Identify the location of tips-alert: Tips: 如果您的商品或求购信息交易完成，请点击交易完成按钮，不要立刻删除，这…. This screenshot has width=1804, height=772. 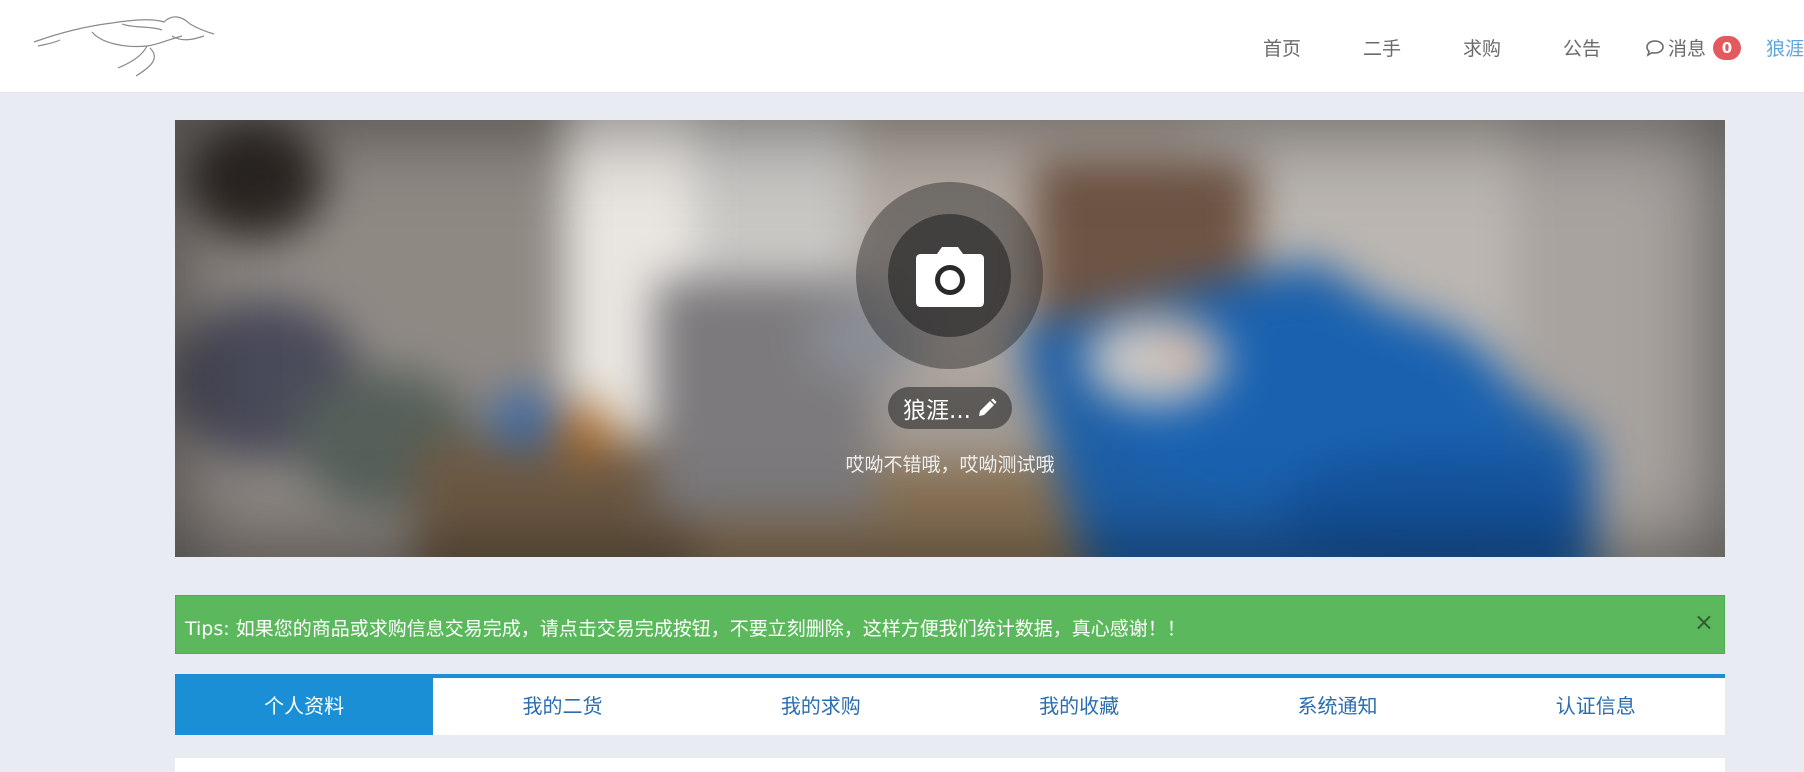
(950, 624).